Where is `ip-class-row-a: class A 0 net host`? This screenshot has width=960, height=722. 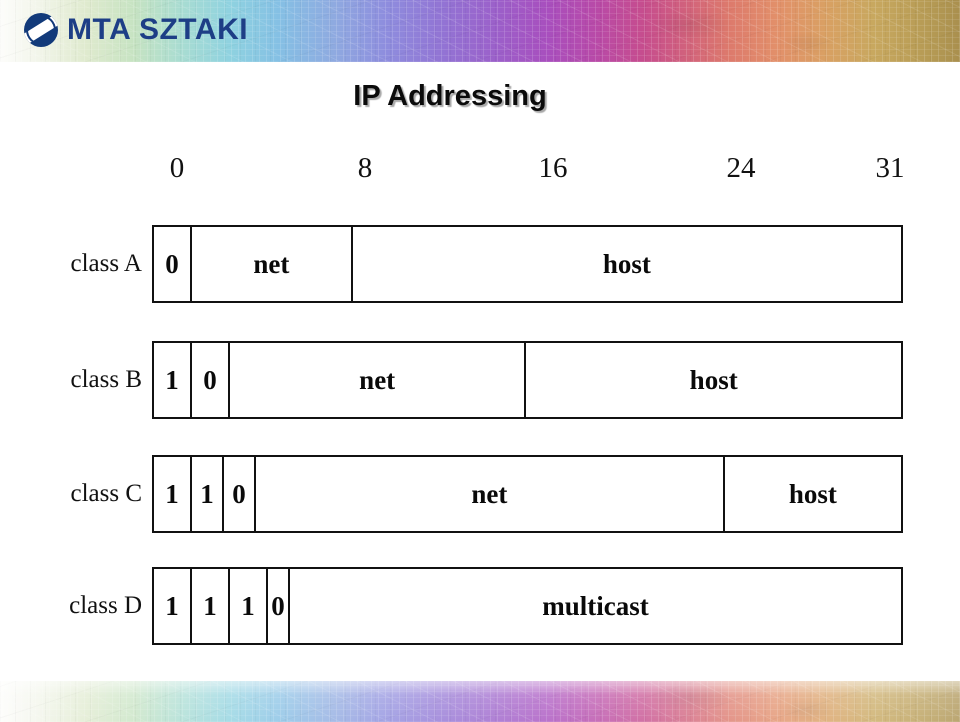
ip-class-row-a: class A 0 net host is located at coordinates (480, 264).